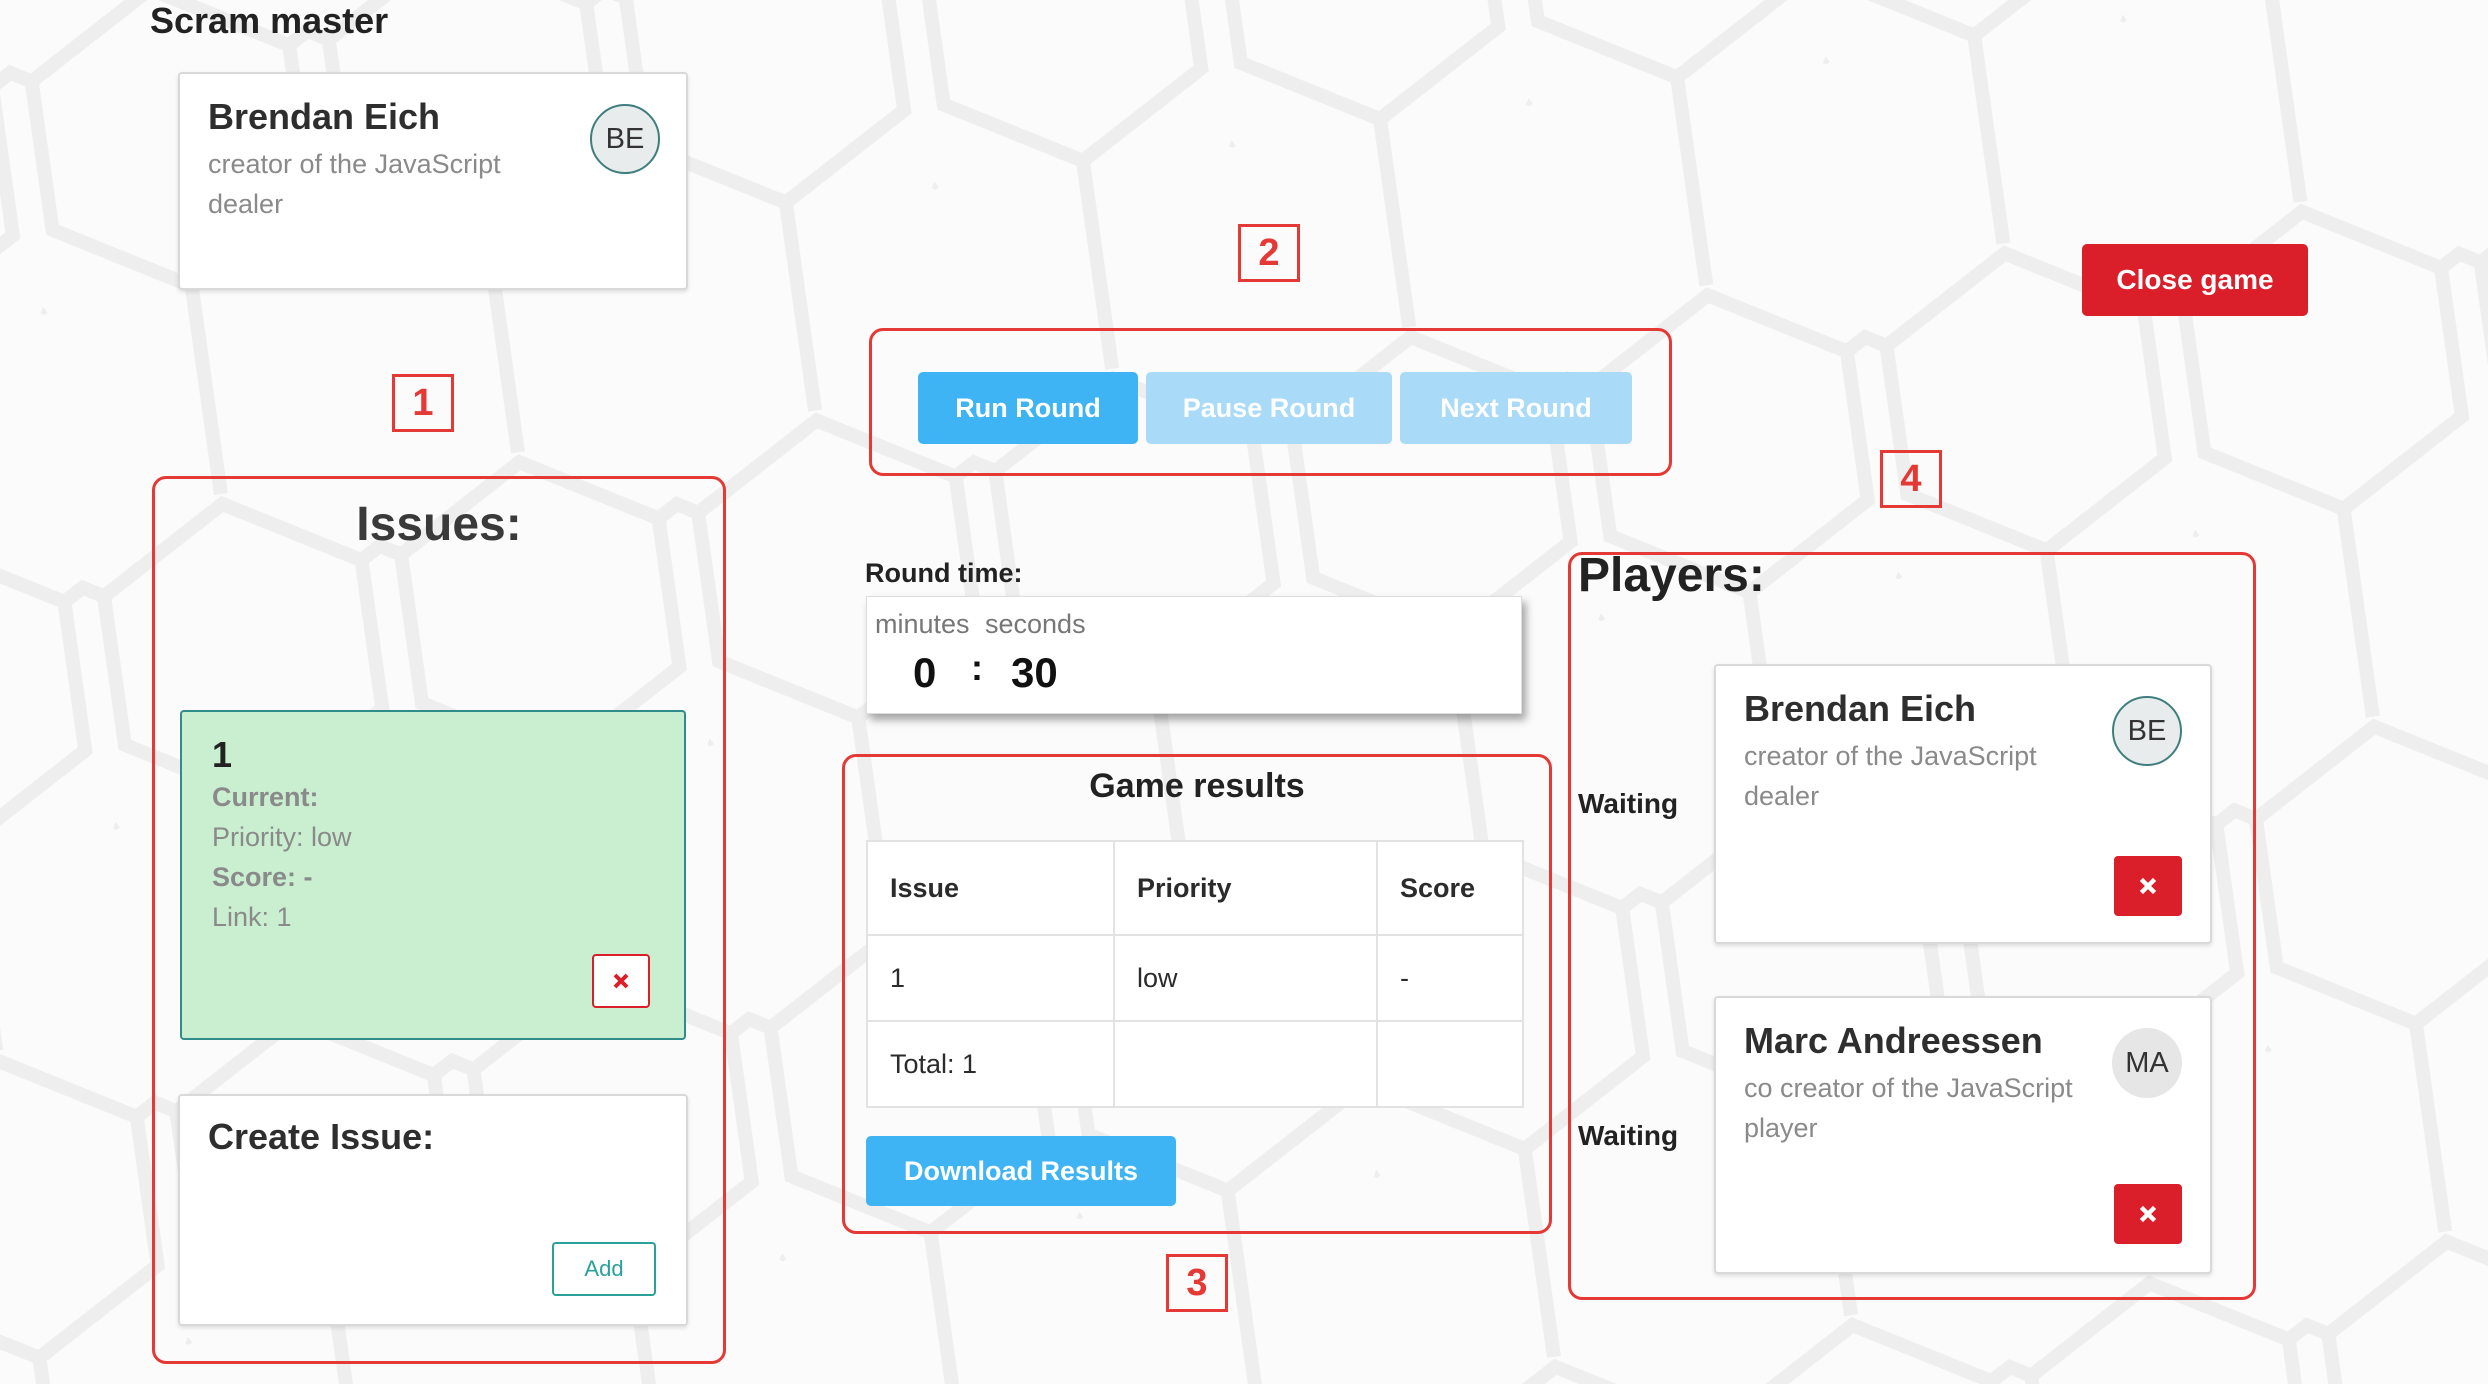  I want to click on player-name: Marc Andreessen, so click(1893, 1040).